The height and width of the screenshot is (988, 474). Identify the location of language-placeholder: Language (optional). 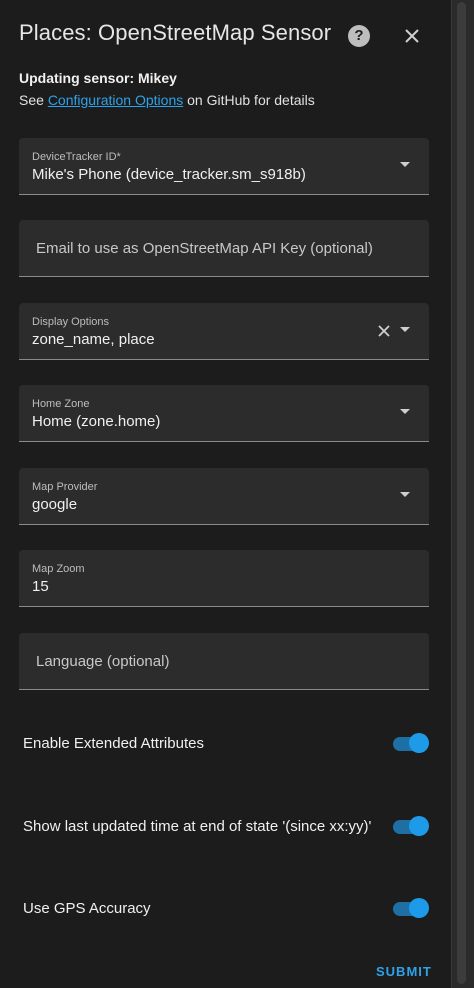
(103, 661).